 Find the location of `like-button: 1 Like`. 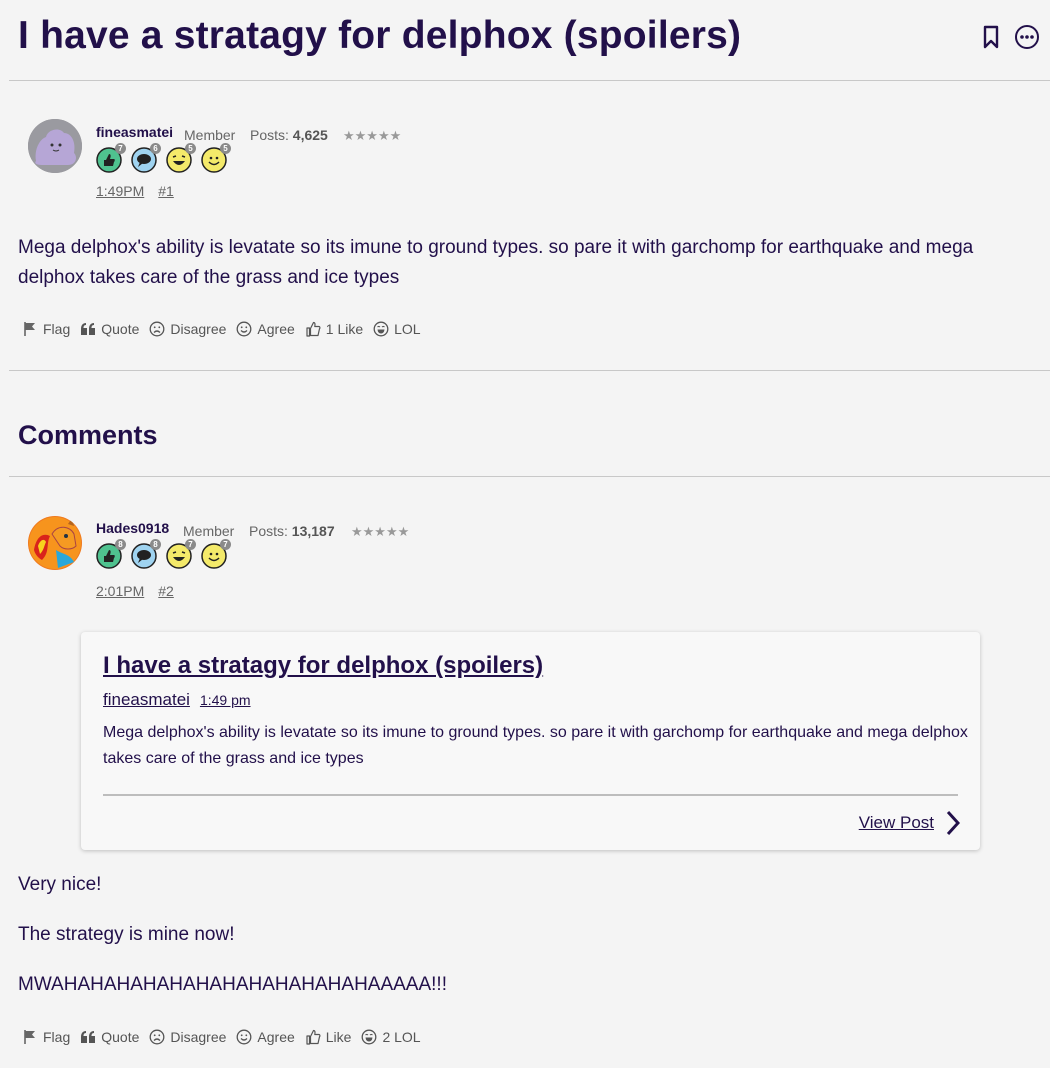

like-button: 1 Like is located at coordinates (334, 329).